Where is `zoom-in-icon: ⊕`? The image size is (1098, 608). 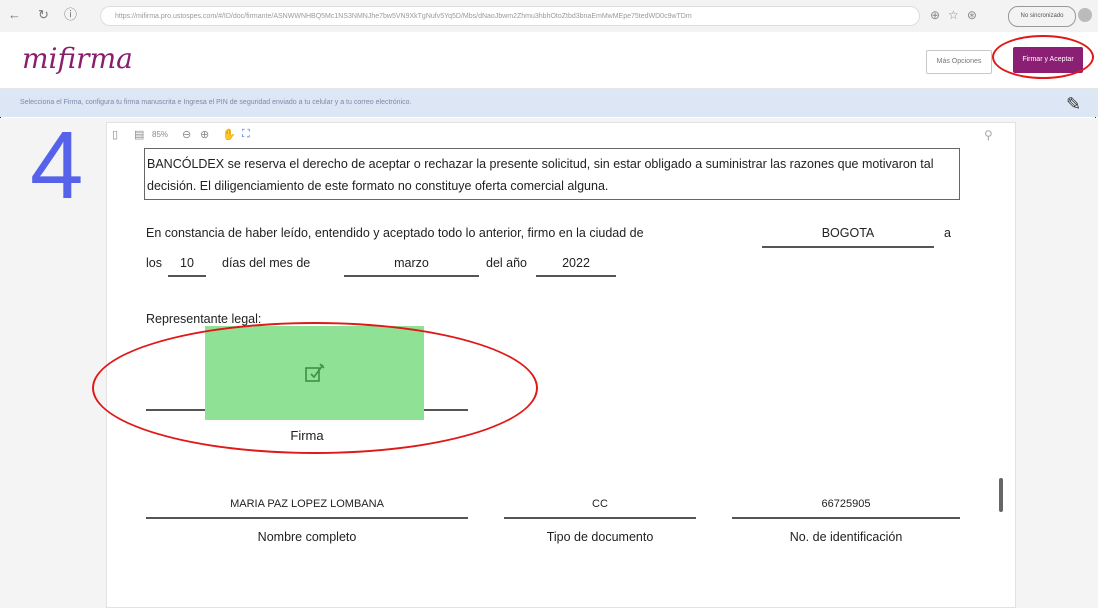
zoom-in-icon: ⊕ is located at coordinates (204, 134).